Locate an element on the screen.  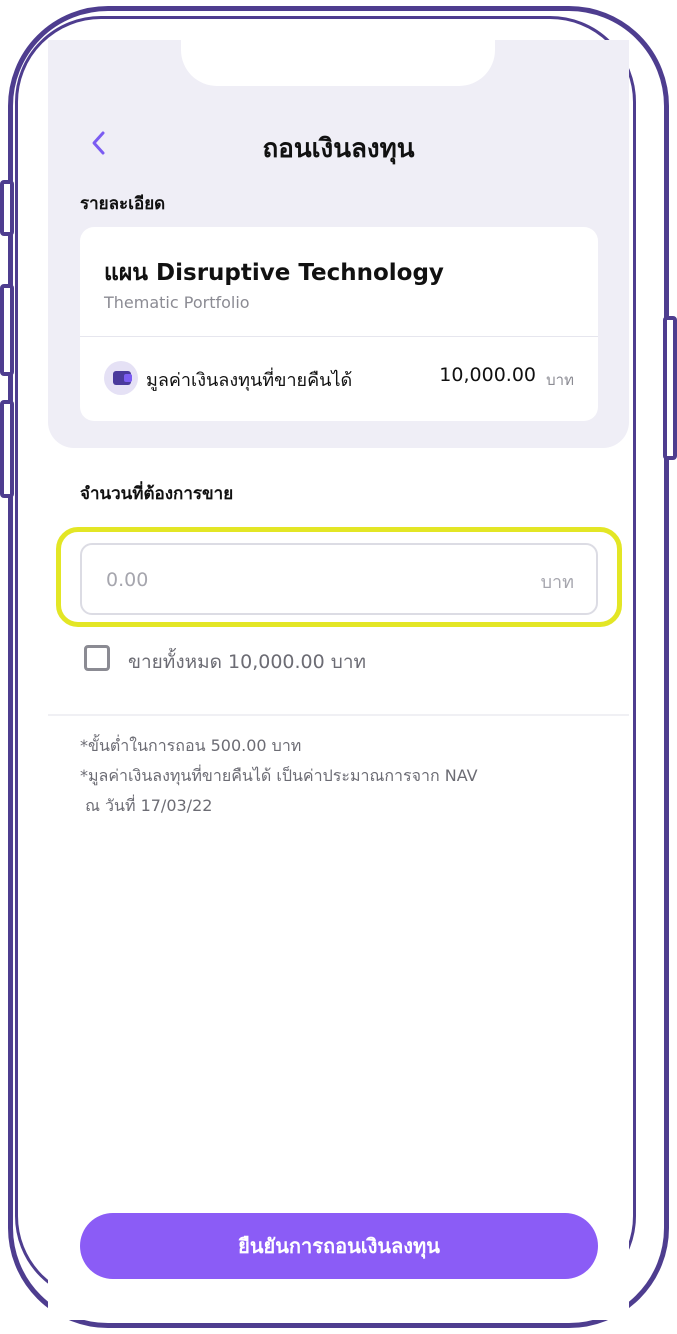
sell-amount-input is located at coordinates (296, 580).